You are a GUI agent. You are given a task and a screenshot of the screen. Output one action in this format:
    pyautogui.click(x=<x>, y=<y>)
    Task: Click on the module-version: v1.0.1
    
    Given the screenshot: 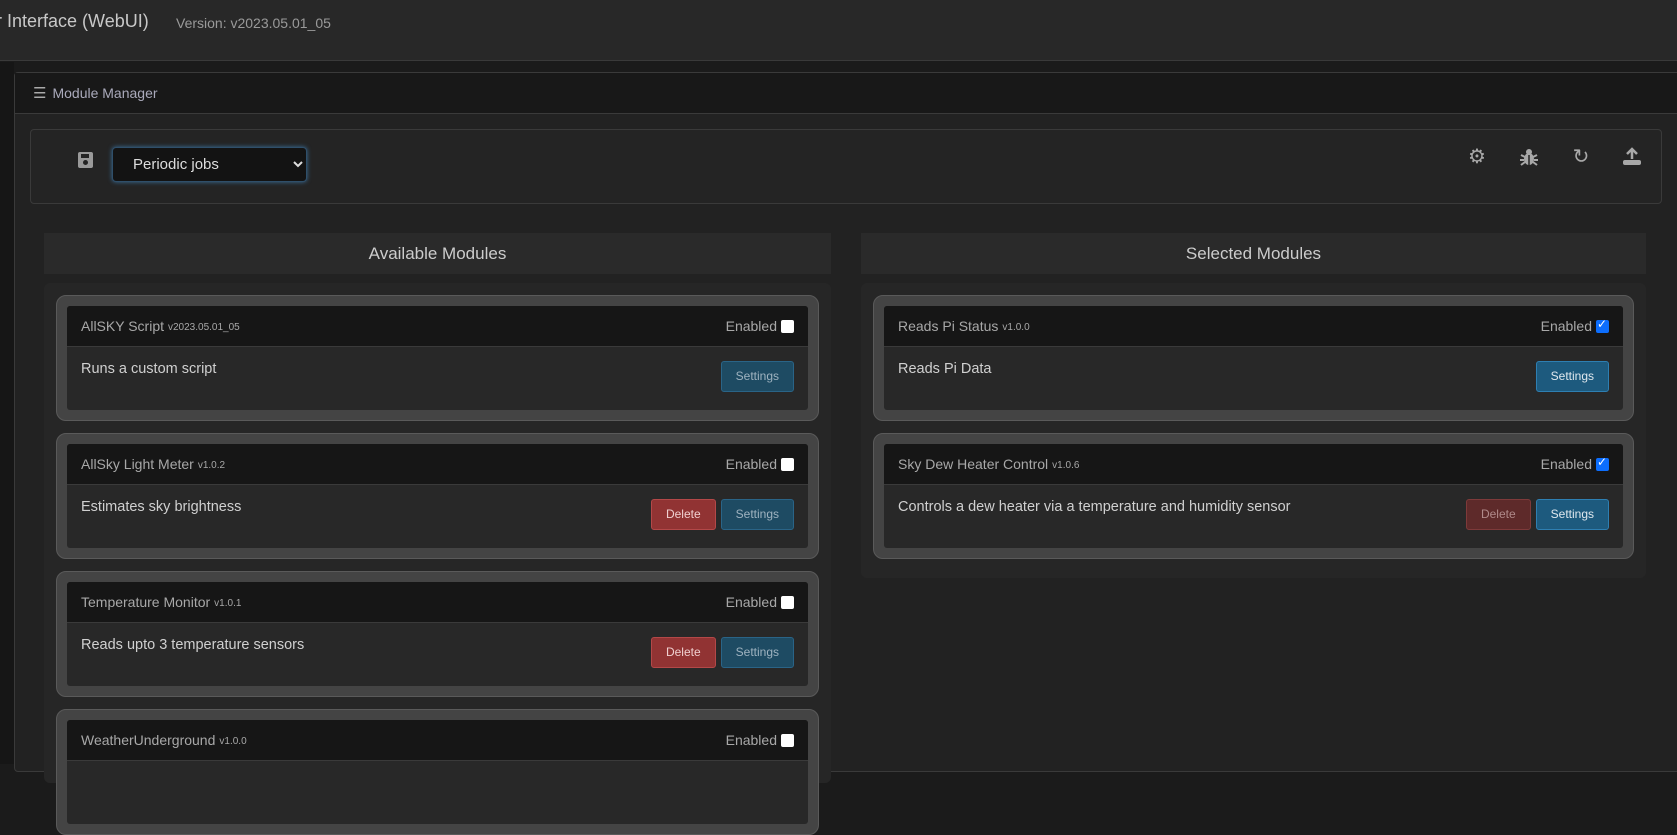 What is the action you would take?
    pyautogui.click(x=228, y=603)
    